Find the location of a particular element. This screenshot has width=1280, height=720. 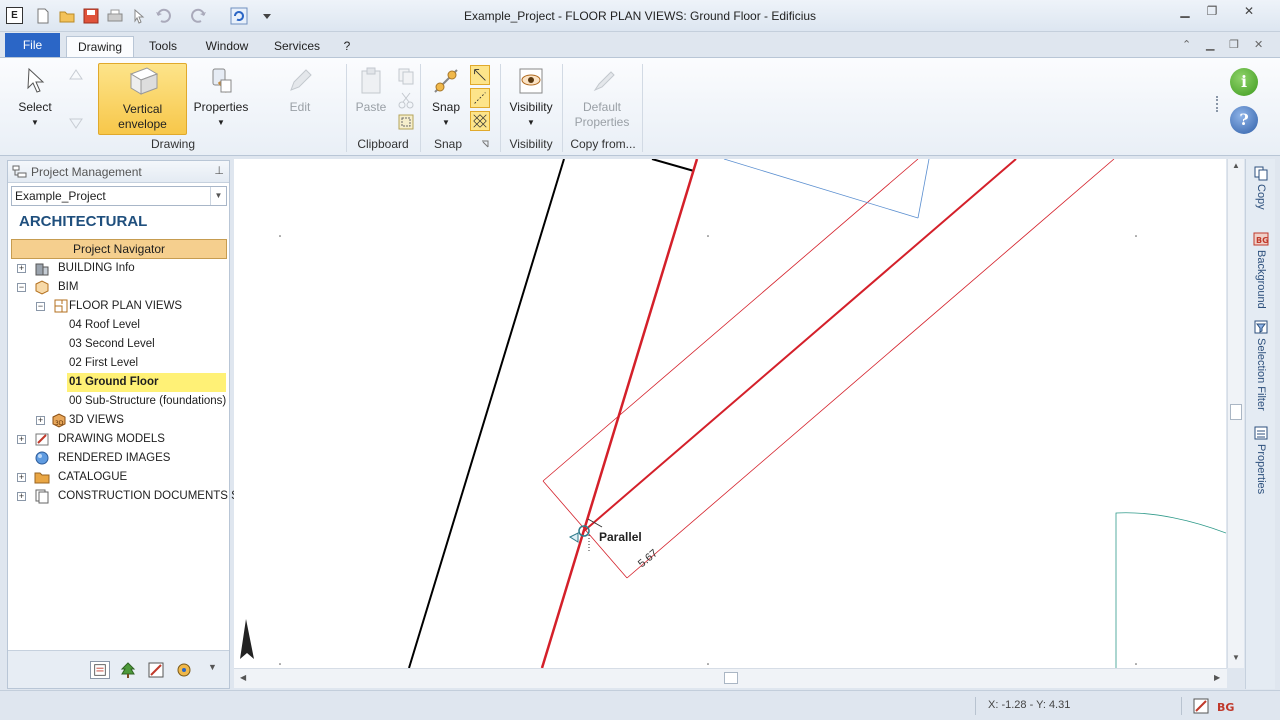

drawing-pencil-icon is located at coordinates (42, 439).